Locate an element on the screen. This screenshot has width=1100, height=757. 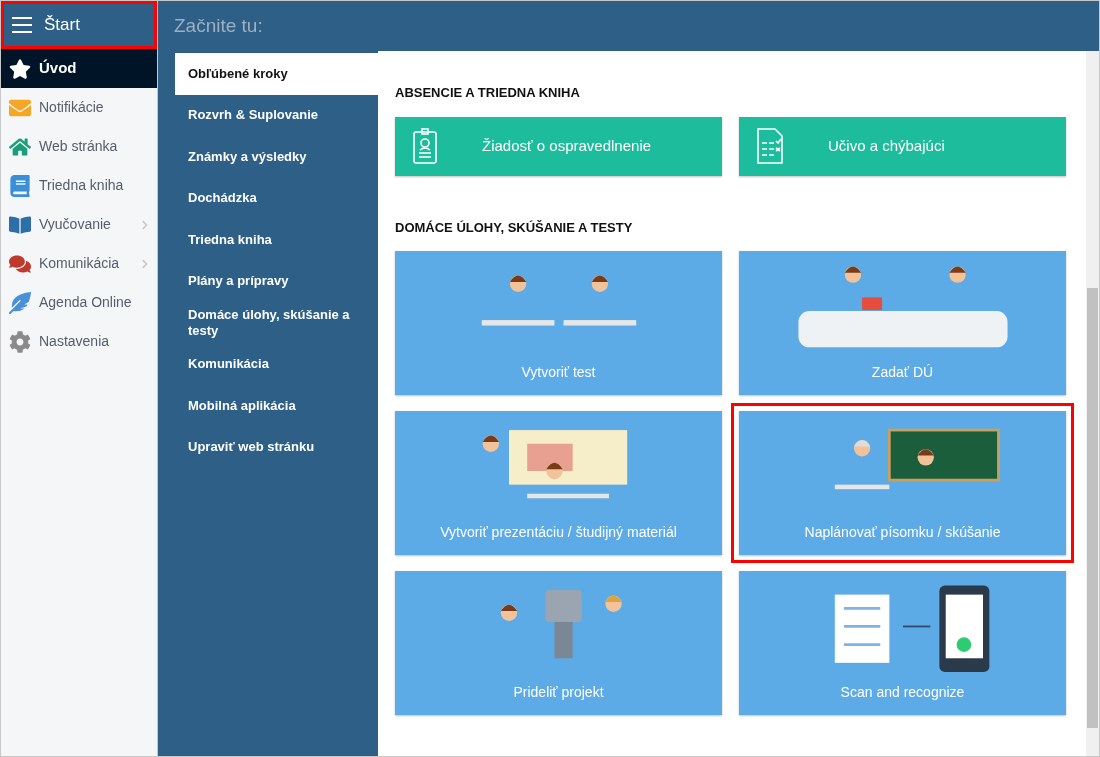
sidebar-item: Notifikácie is located at coordinates (79, 107).